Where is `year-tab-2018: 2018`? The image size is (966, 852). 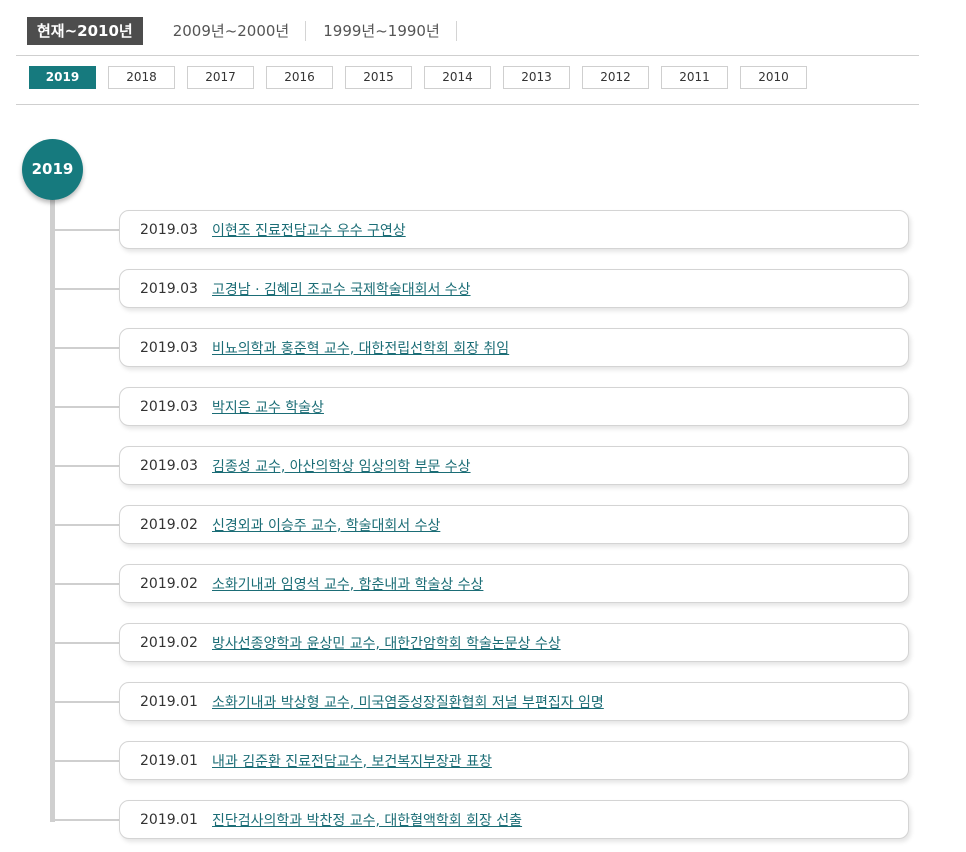
year-tab-2018: 2018 is located at coordinates (141, 77).